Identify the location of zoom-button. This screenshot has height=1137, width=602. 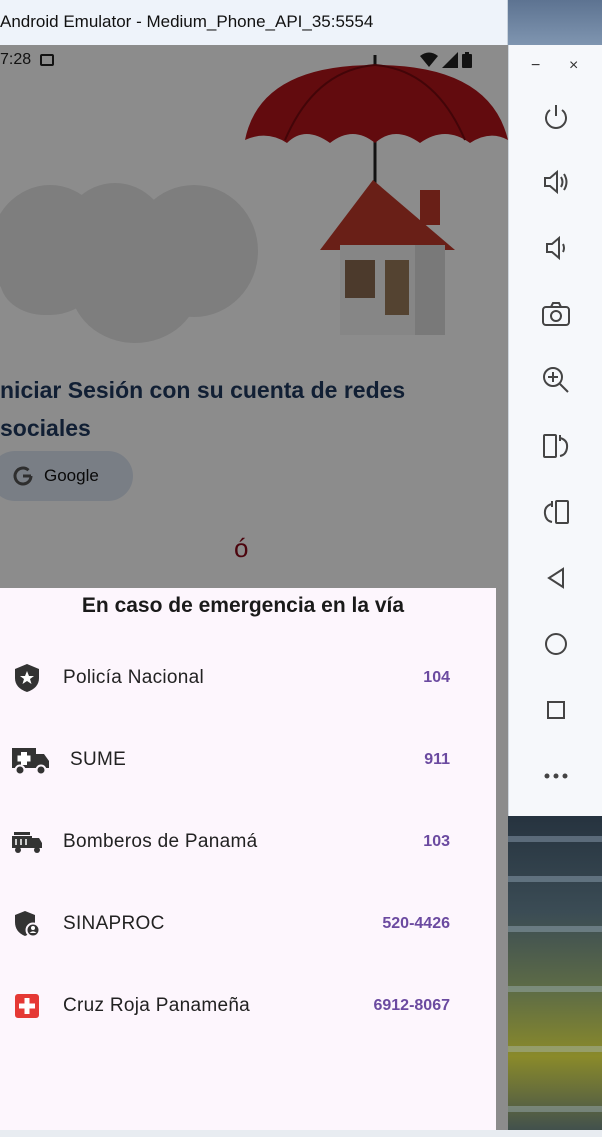
(556, 380).